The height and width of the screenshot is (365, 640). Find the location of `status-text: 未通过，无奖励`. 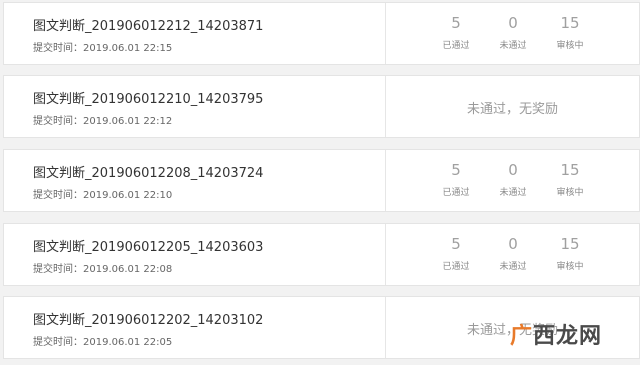

status-text: 未通过，无奖励 is located at coordinates (512, 109).